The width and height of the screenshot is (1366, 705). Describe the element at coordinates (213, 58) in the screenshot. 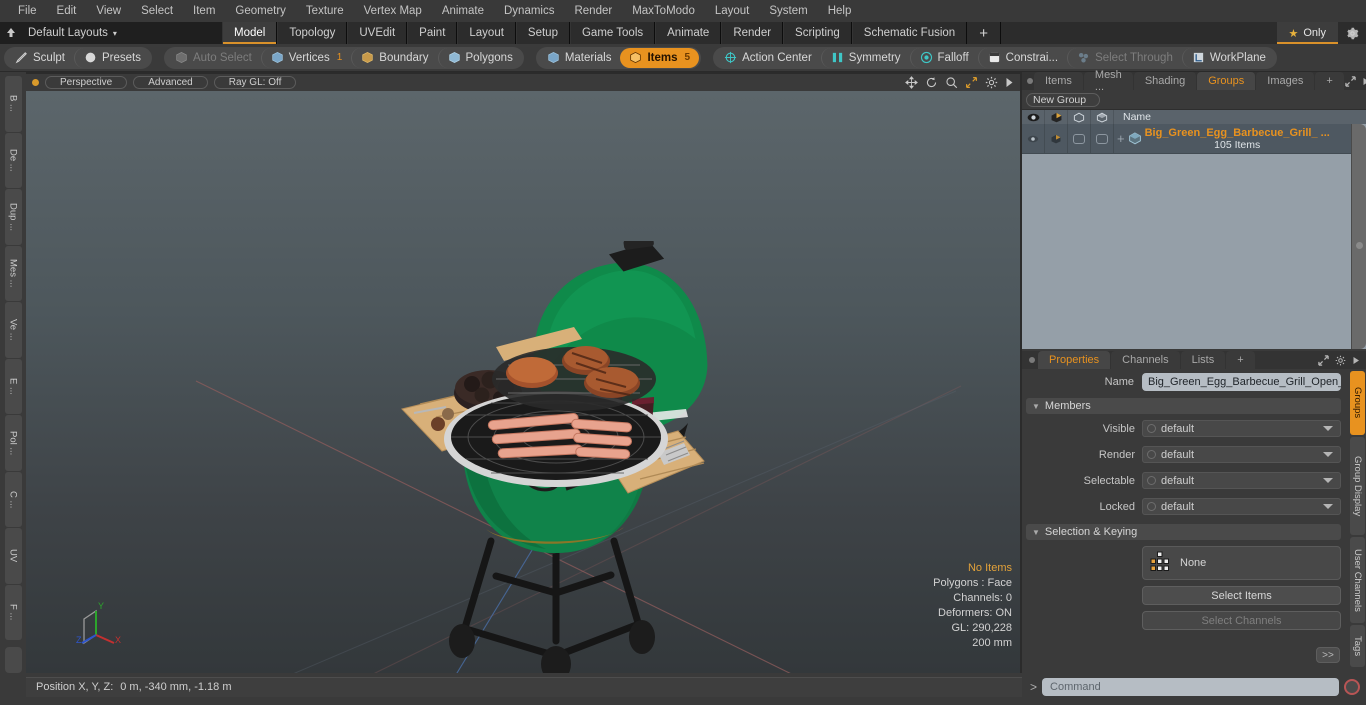

I see `auto-select-button: Auto Select` at that location.